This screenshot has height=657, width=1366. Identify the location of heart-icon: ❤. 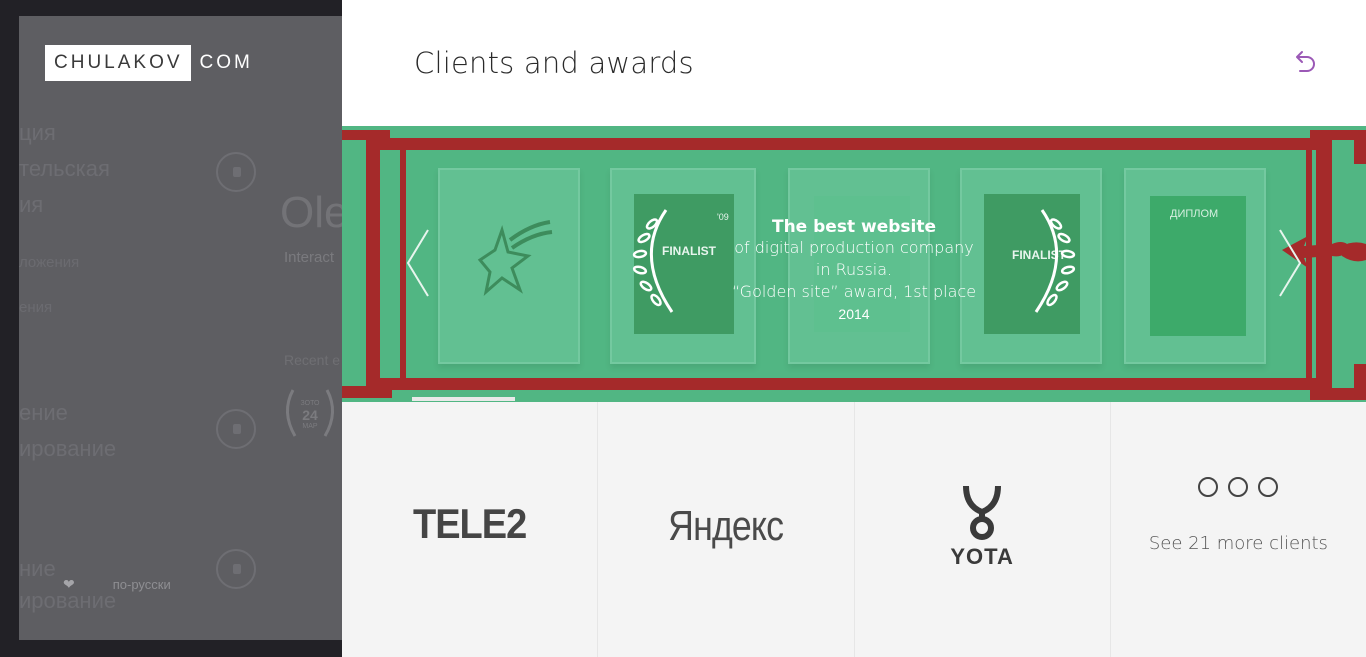
(69, 584).